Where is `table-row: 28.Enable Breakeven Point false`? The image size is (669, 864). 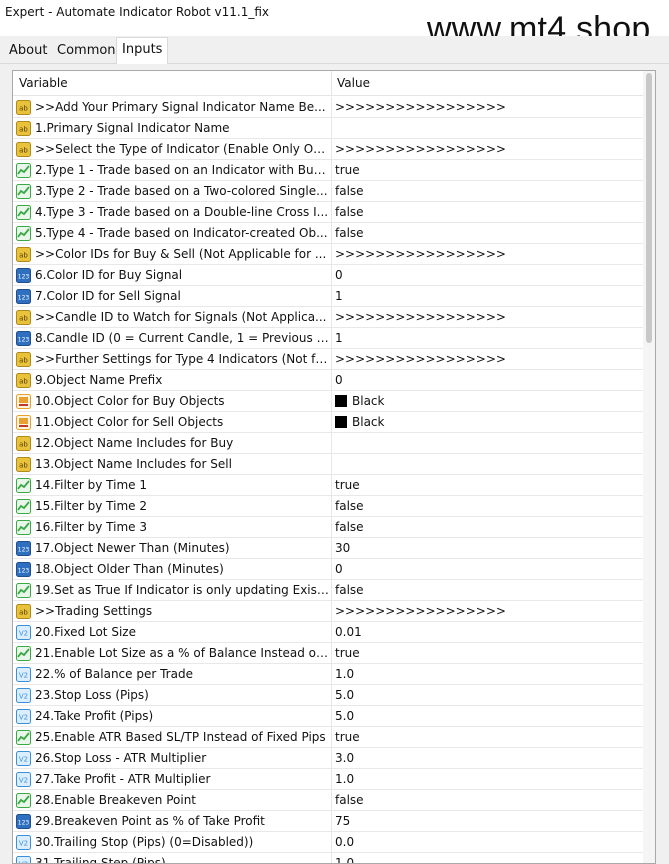
table-row: 28.Enable Breakeven Point false is located at coordinates (334, 800).